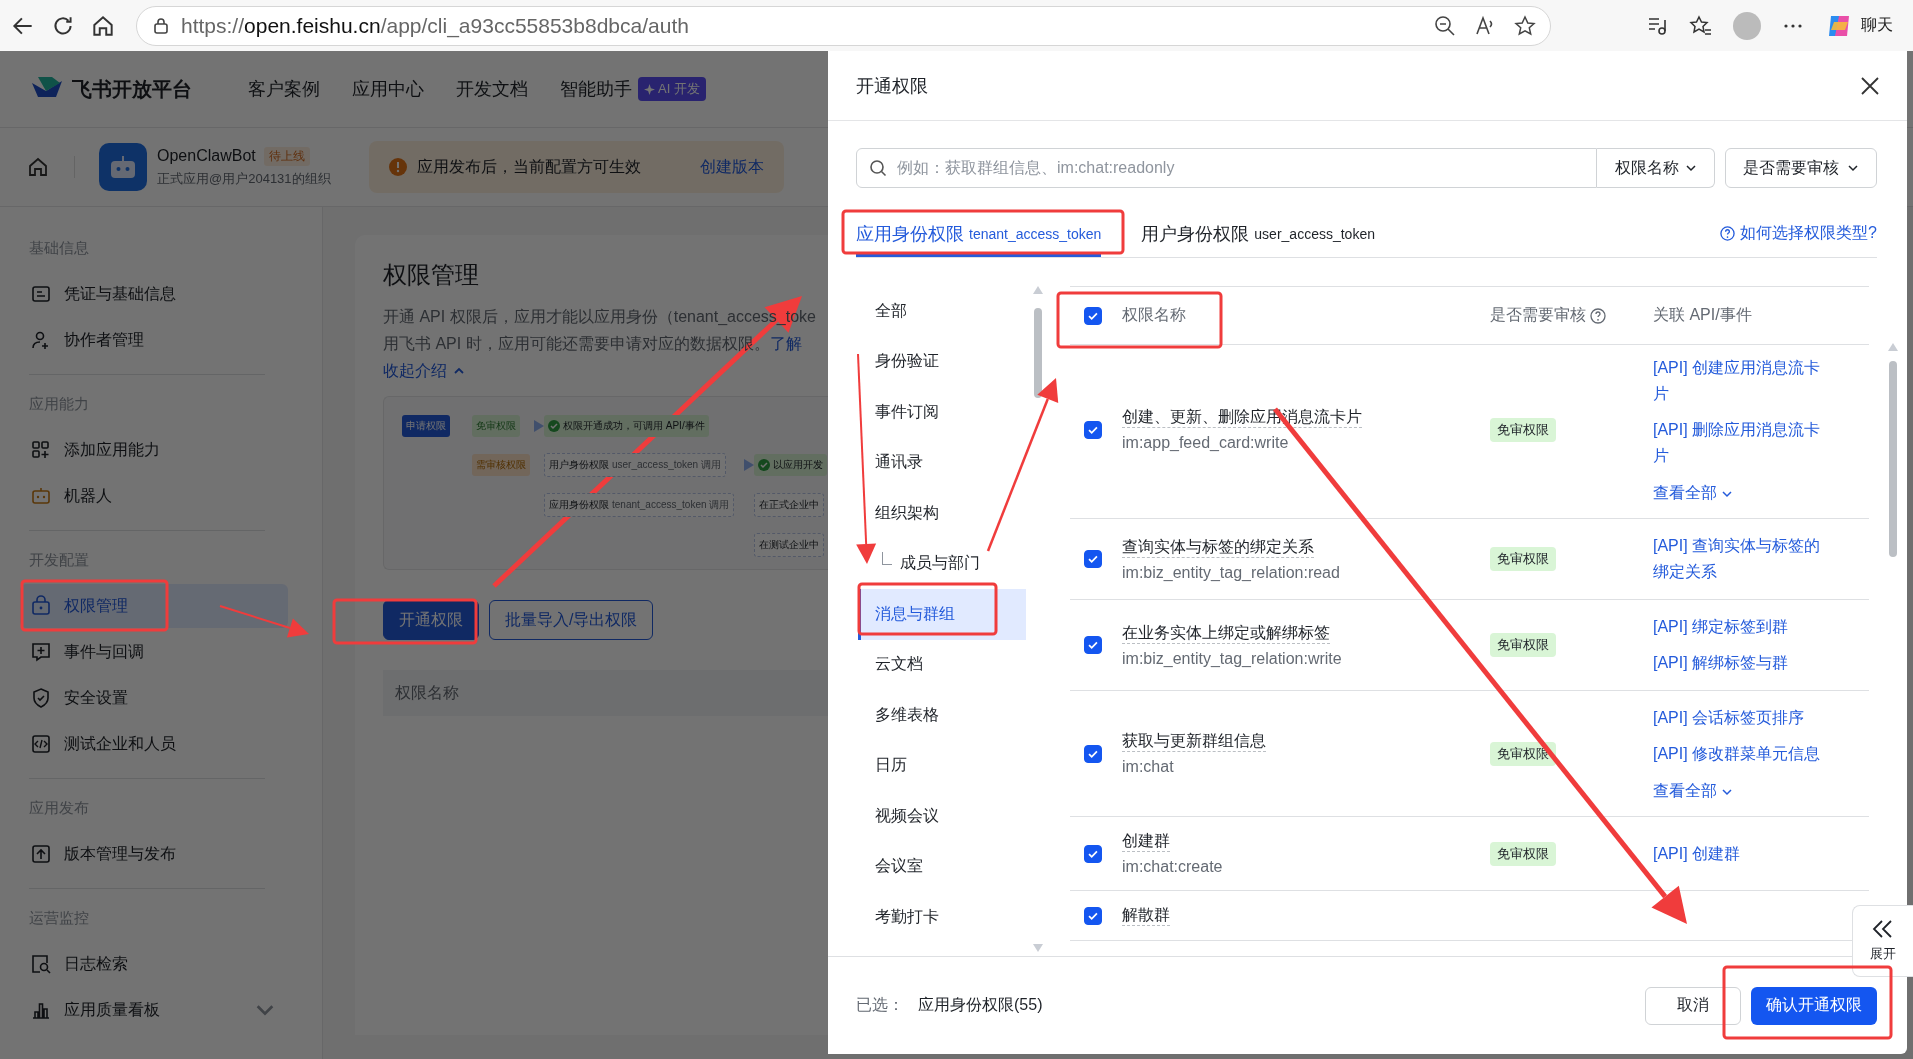  Describe the element at coordinates (1738, 853) in the screenshot. I see `api-link: [API] 创建群` at that location.